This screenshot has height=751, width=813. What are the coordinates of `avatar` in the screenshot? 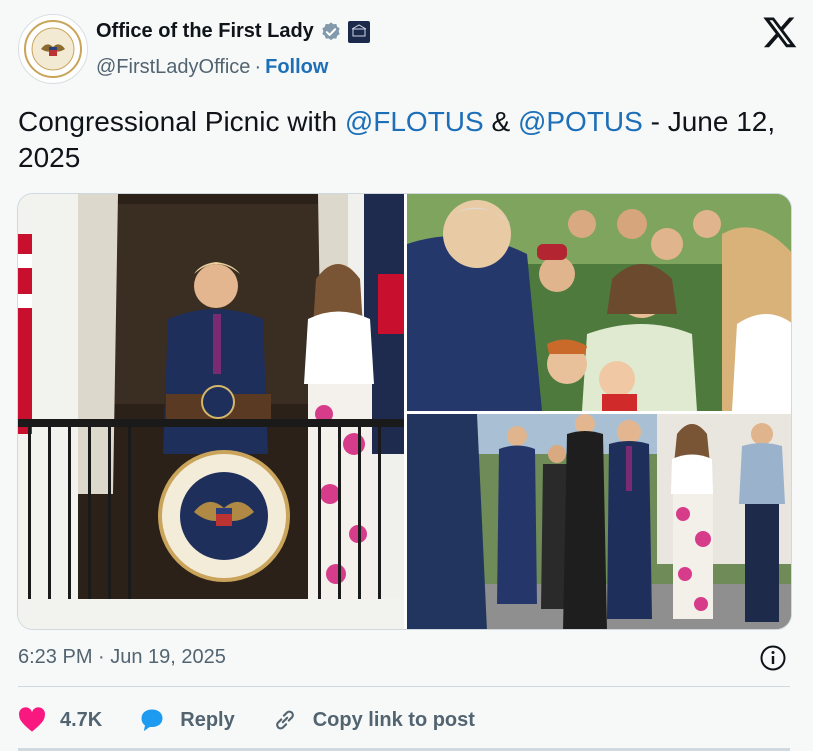 It's located at (53, 49).